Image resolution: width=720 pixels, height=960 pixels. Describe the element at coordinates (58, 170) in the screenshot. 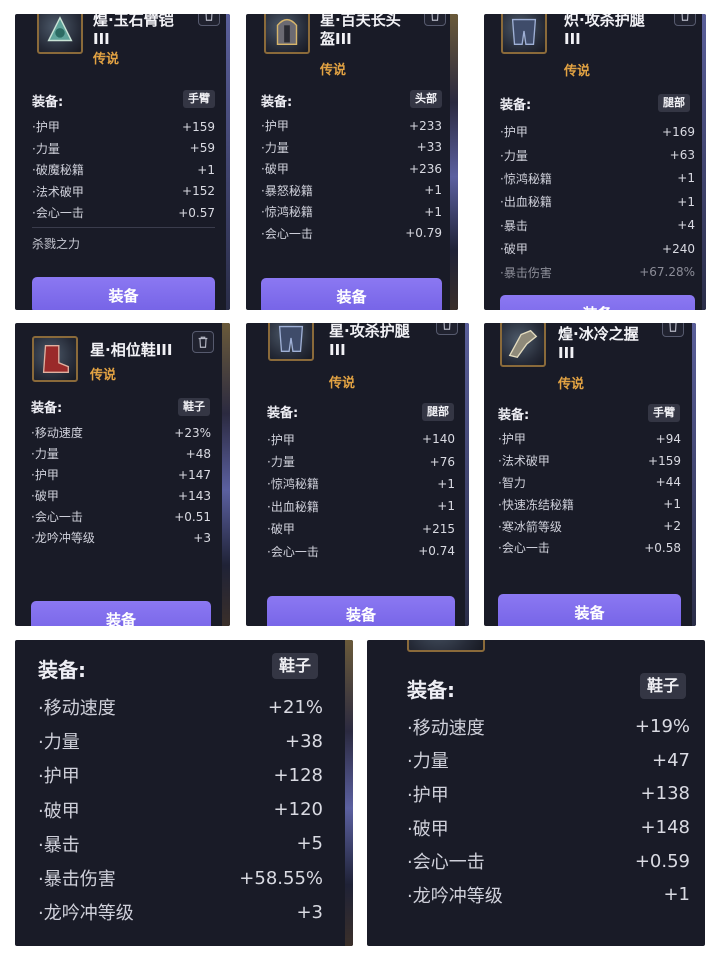

I see `stat-label: ·破魔秘籍` at that location.